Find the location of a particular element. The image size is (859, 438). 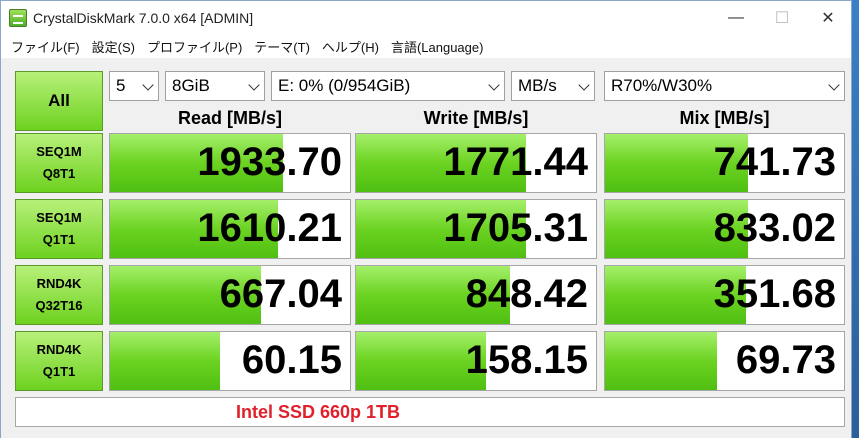

maximize-button: ☐ is located at coordinates (782, 17).